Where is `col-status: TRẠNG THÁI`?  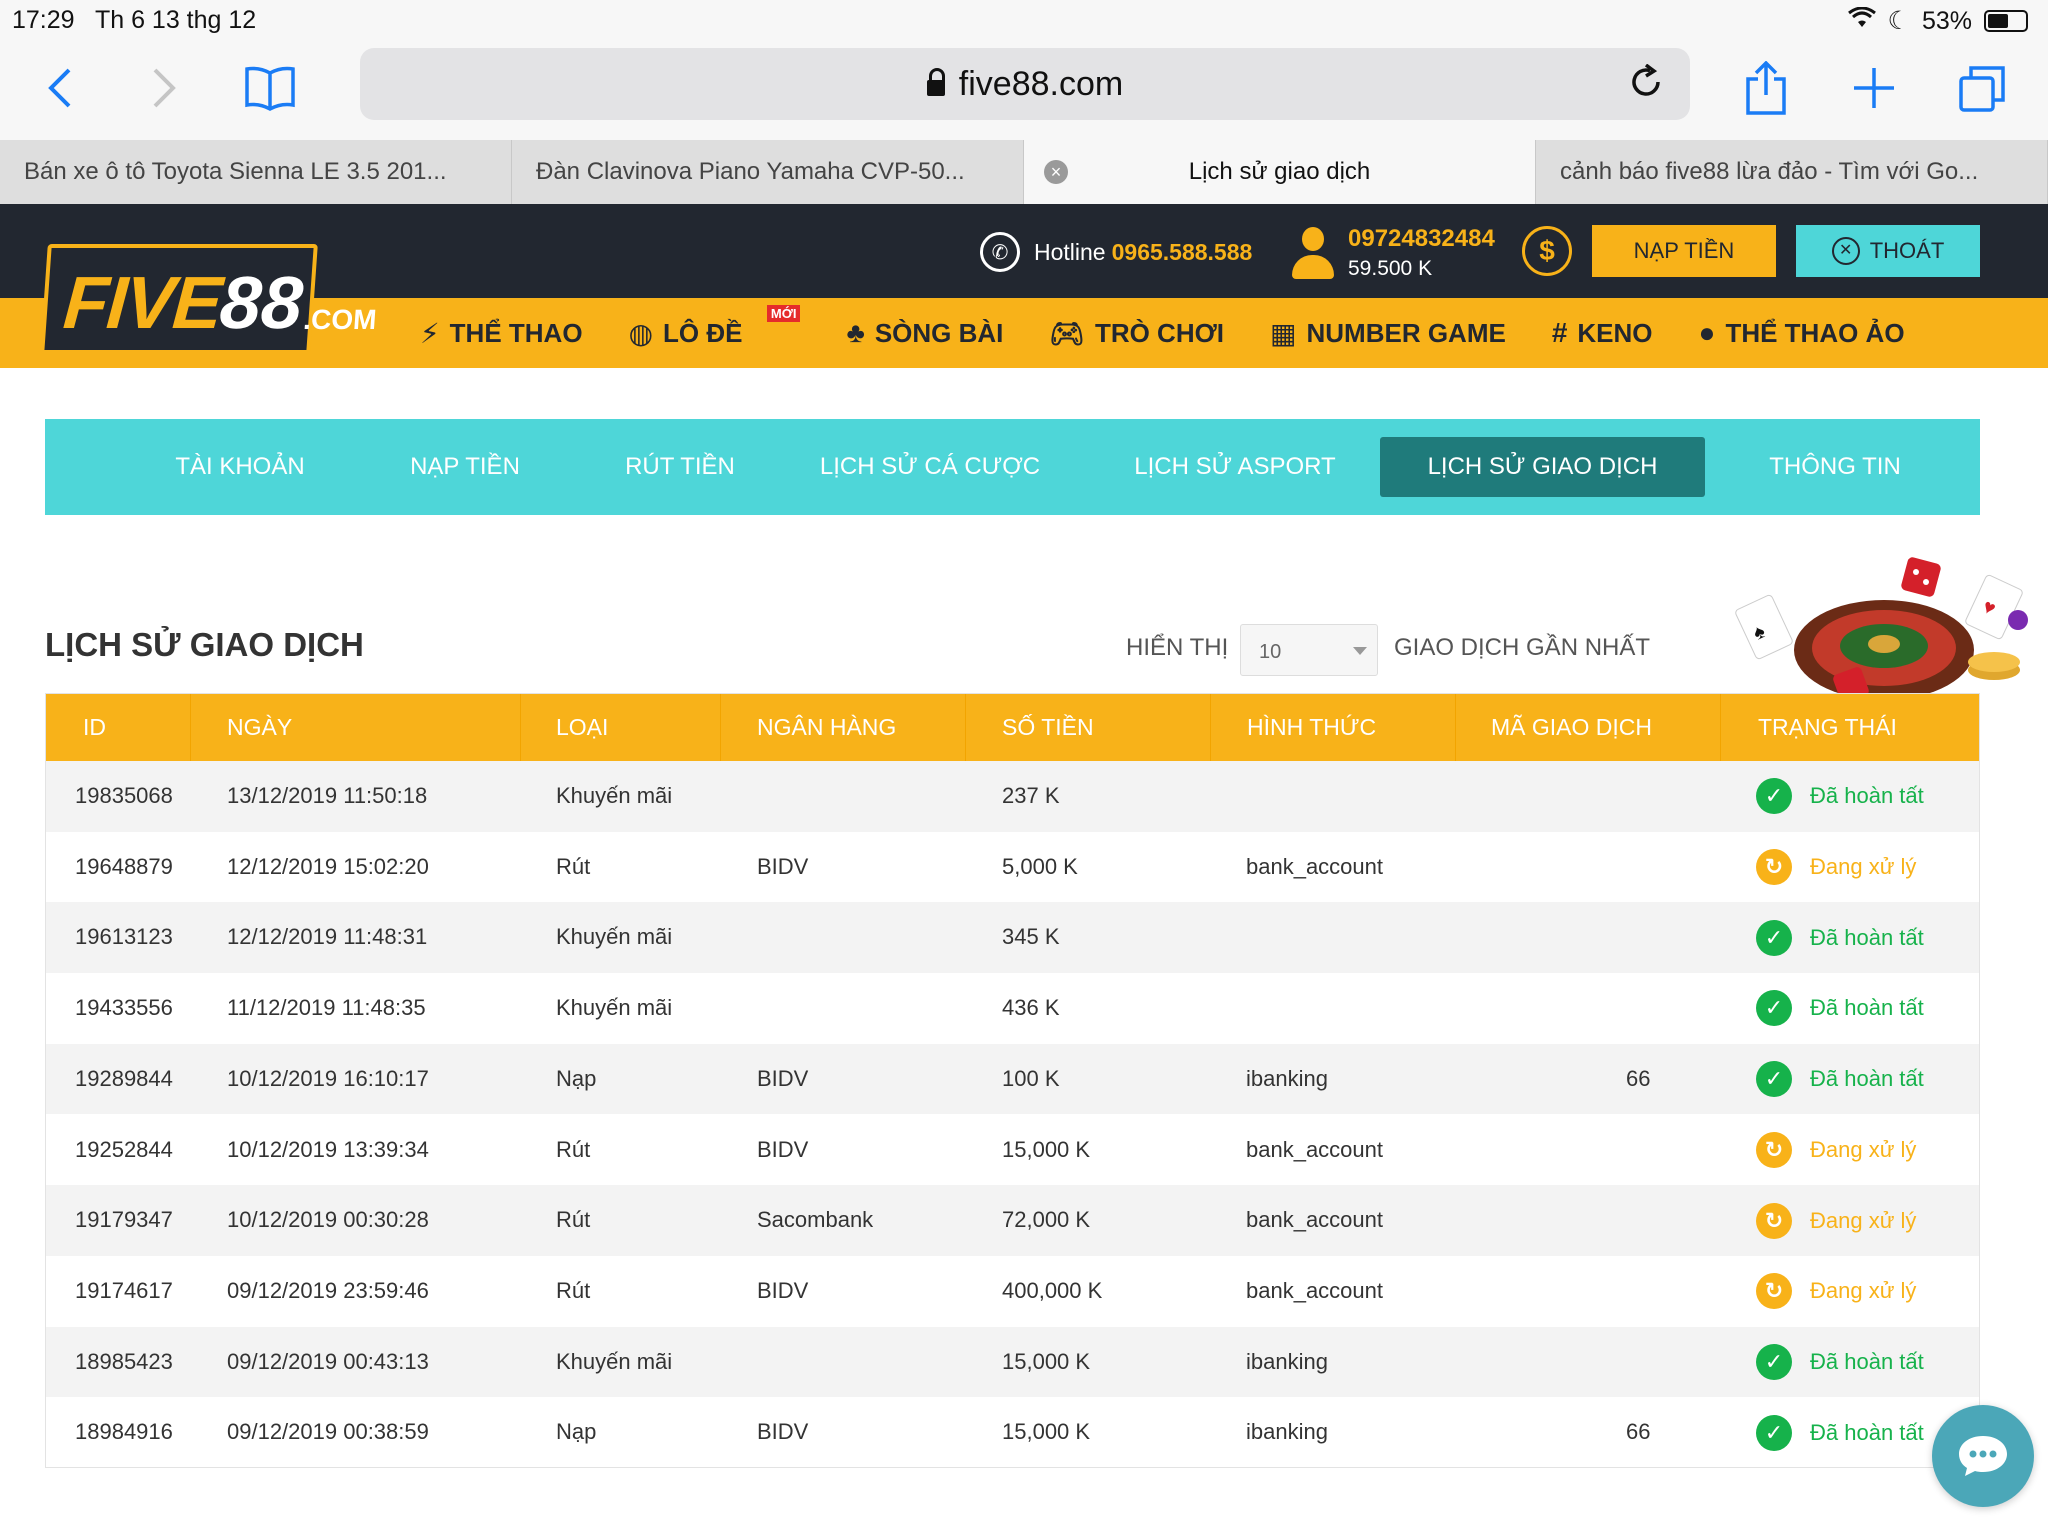
col-status: TRẠNG THÁI is located at coordinates (1850, 727).